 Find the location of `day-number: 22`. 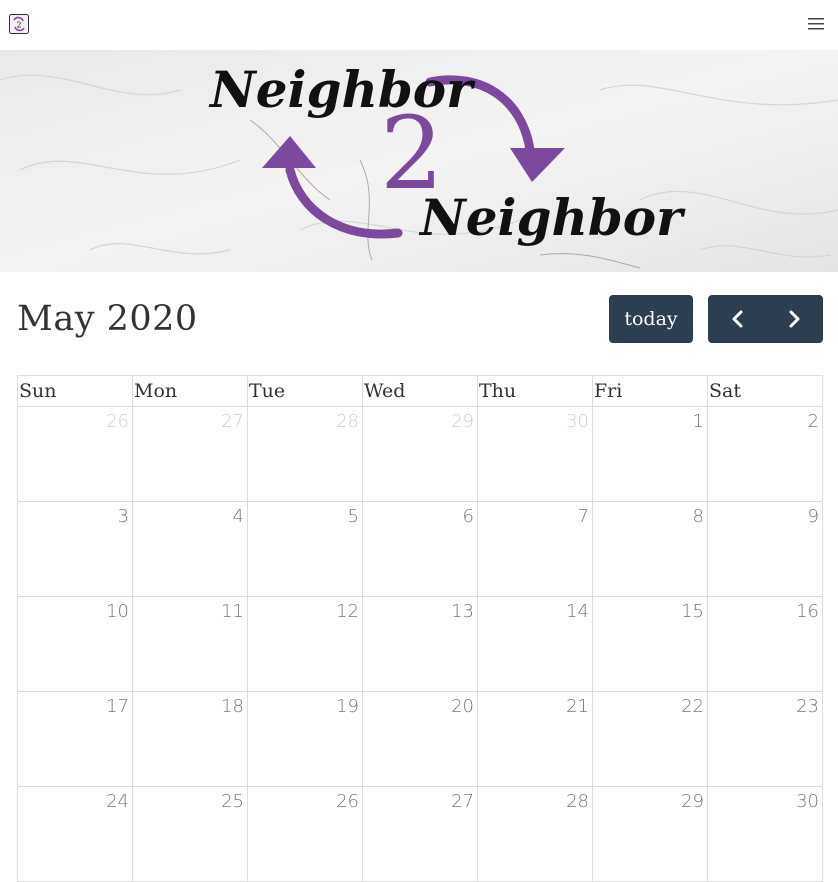

day-number: 22 is located at coordinates (650, 704).